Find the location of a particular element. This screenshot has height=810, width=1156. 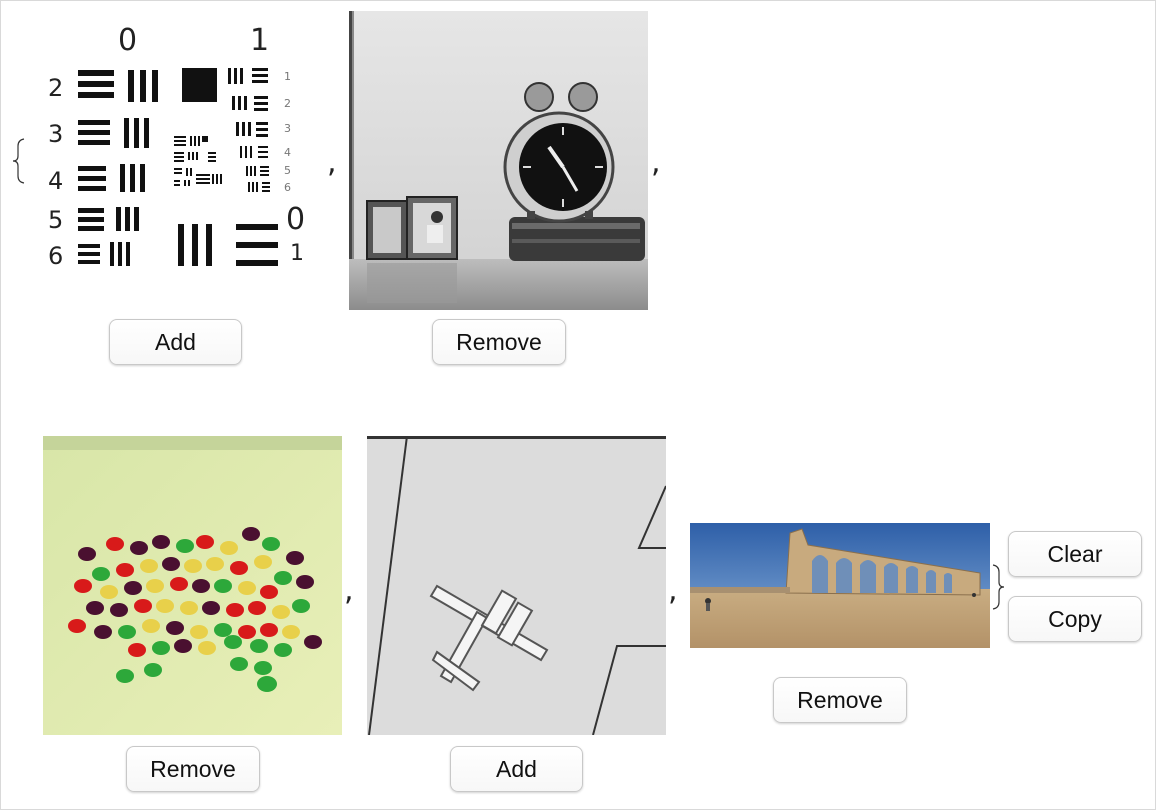

copy-button: Copy is located at coordinates (1075, 619).